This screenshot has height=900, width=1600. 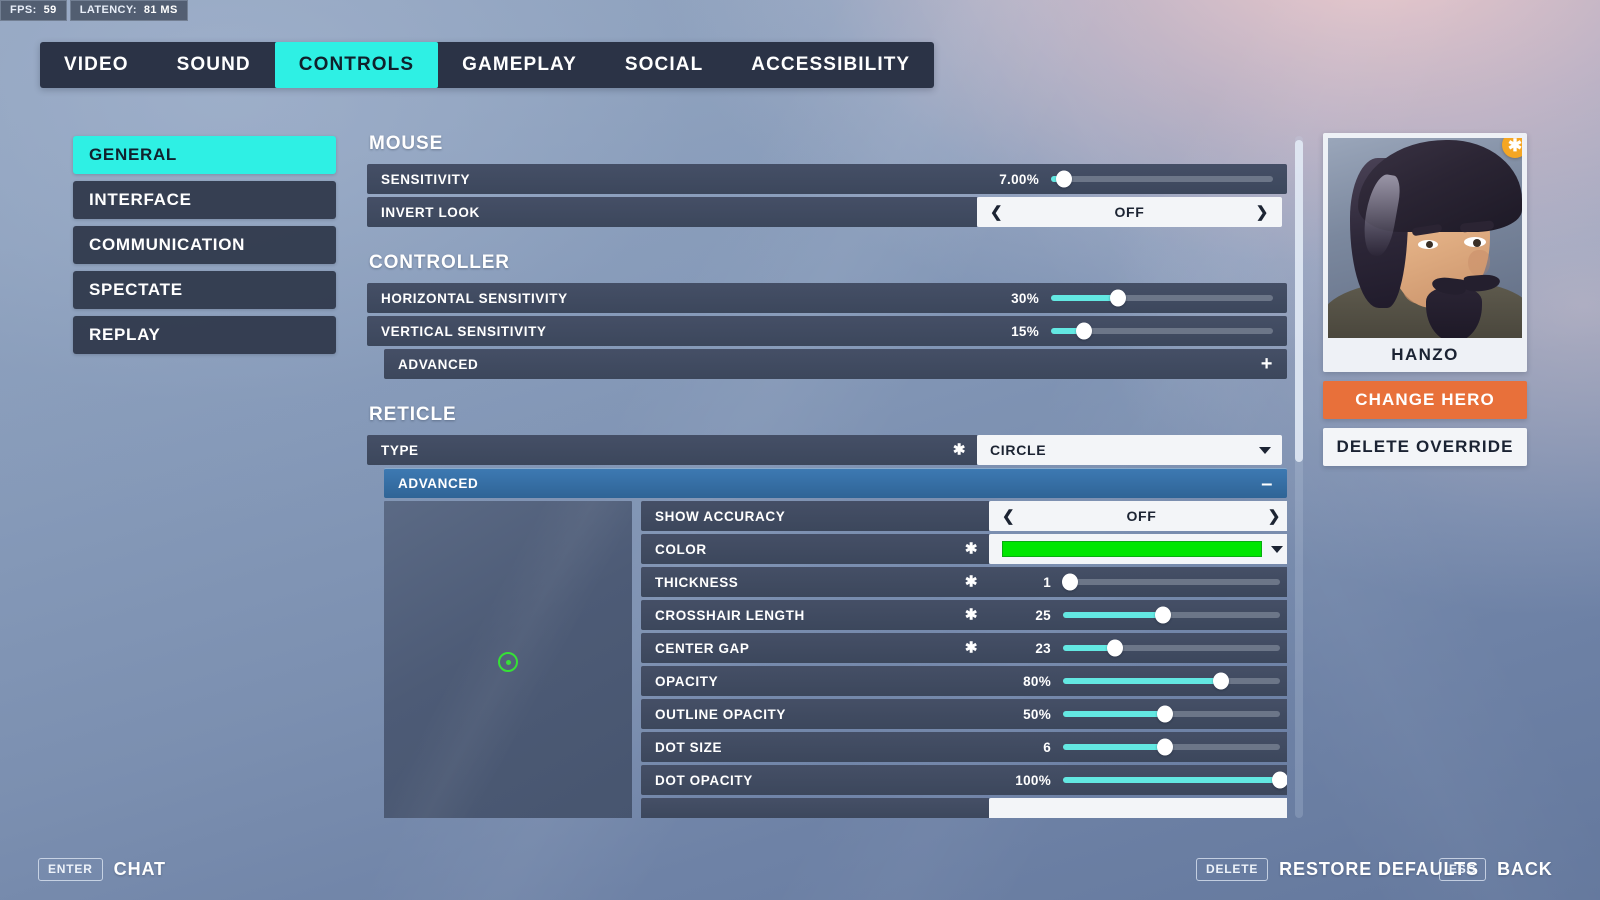 What do you see at coordinates (1299, 477) in the screenshot?
I see `settings-scrollbar` at bounding box center [1299, 477].